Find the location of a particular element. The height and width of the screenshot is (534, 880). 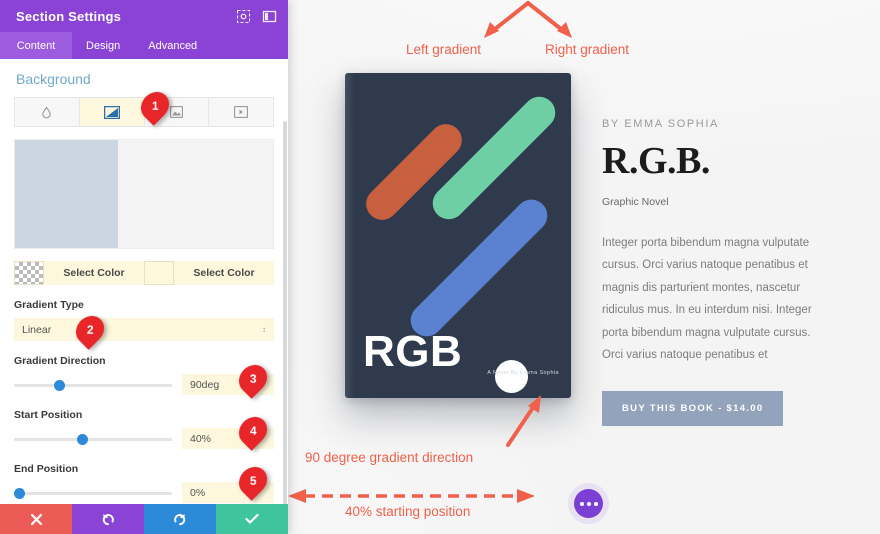

gradient-type-value: Linear is located at coordinates (37, 329).